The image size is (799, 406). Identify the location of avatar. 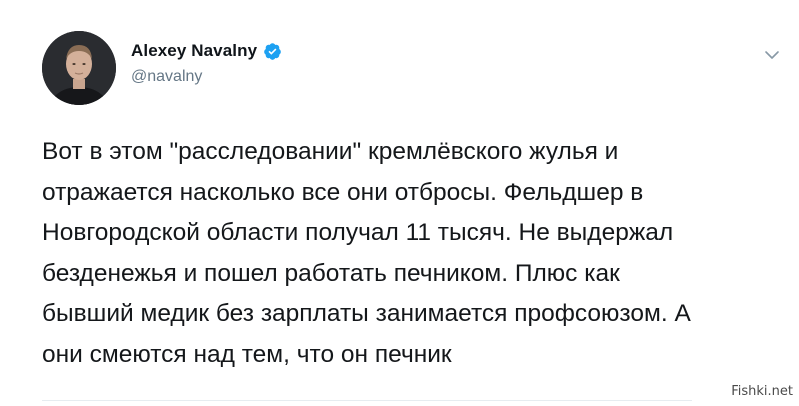
(79, 68).